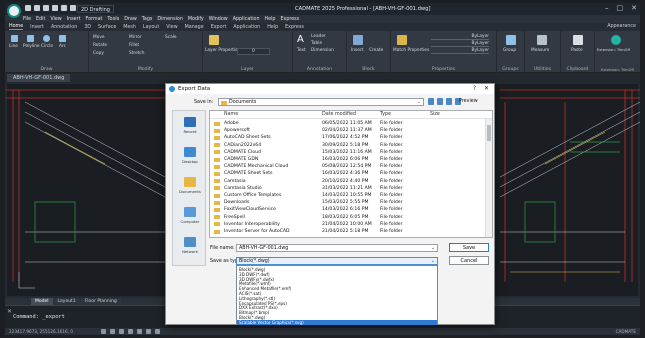 The image size is (645, 338). Describe the element at coordinates (39, 78) in the screenshot. I see `document-tab: ABH-VH-GF-001.dwg` at that location.